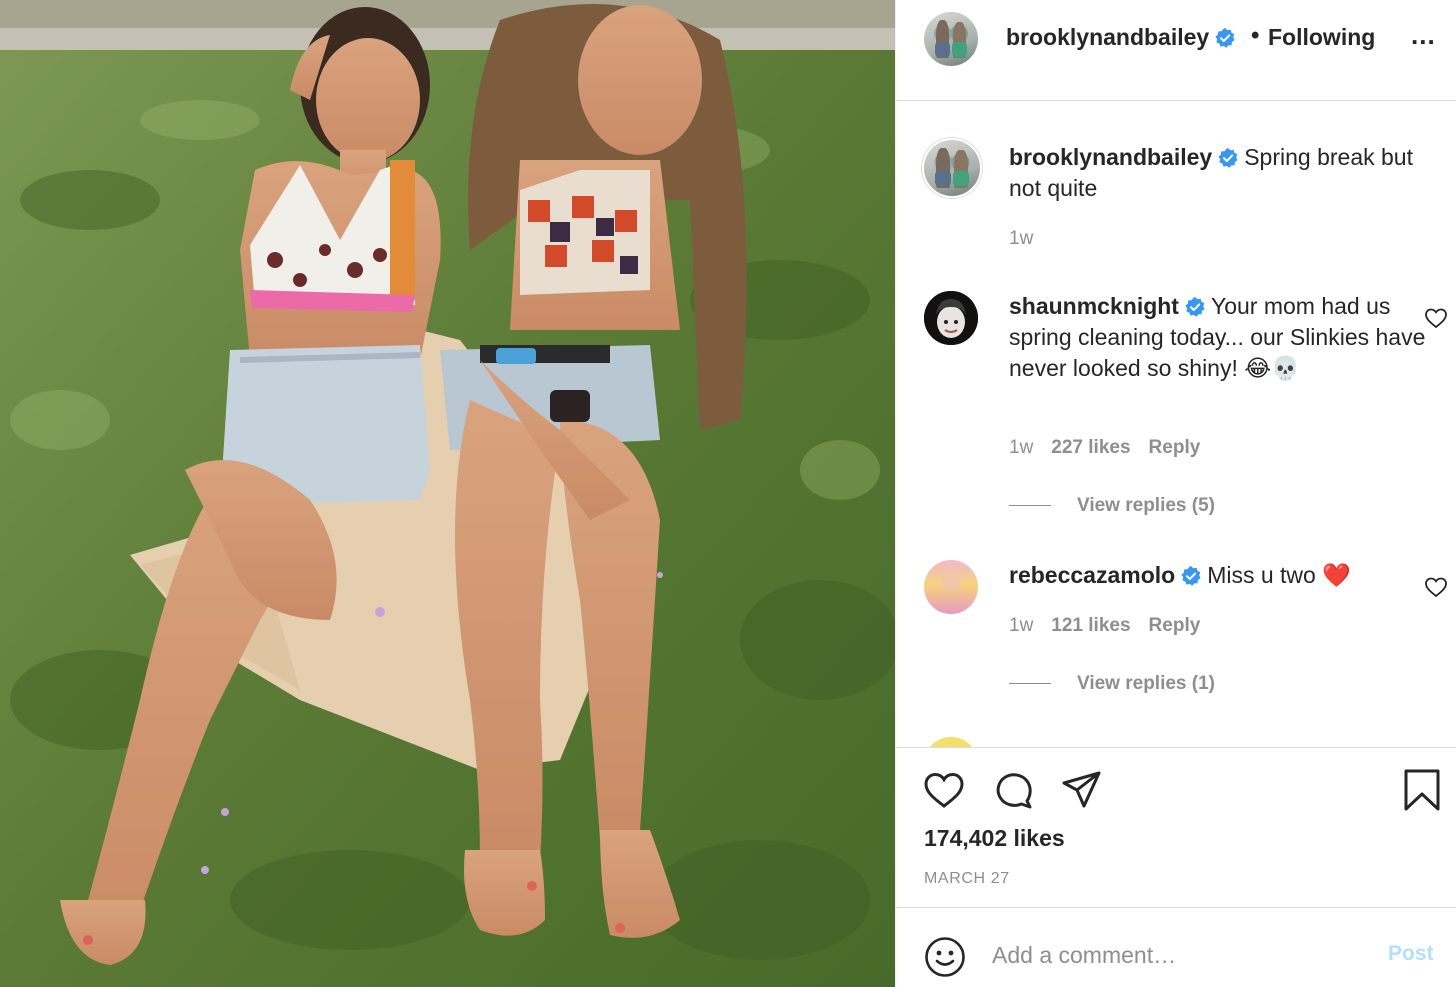 Image resolution: width=1456 pixels, height=987 pixels. What do you see at coordinates (994, 838) in the screenshot?
I see `post-likes-count: 174,402 likes` at bounding box center [994, 838].